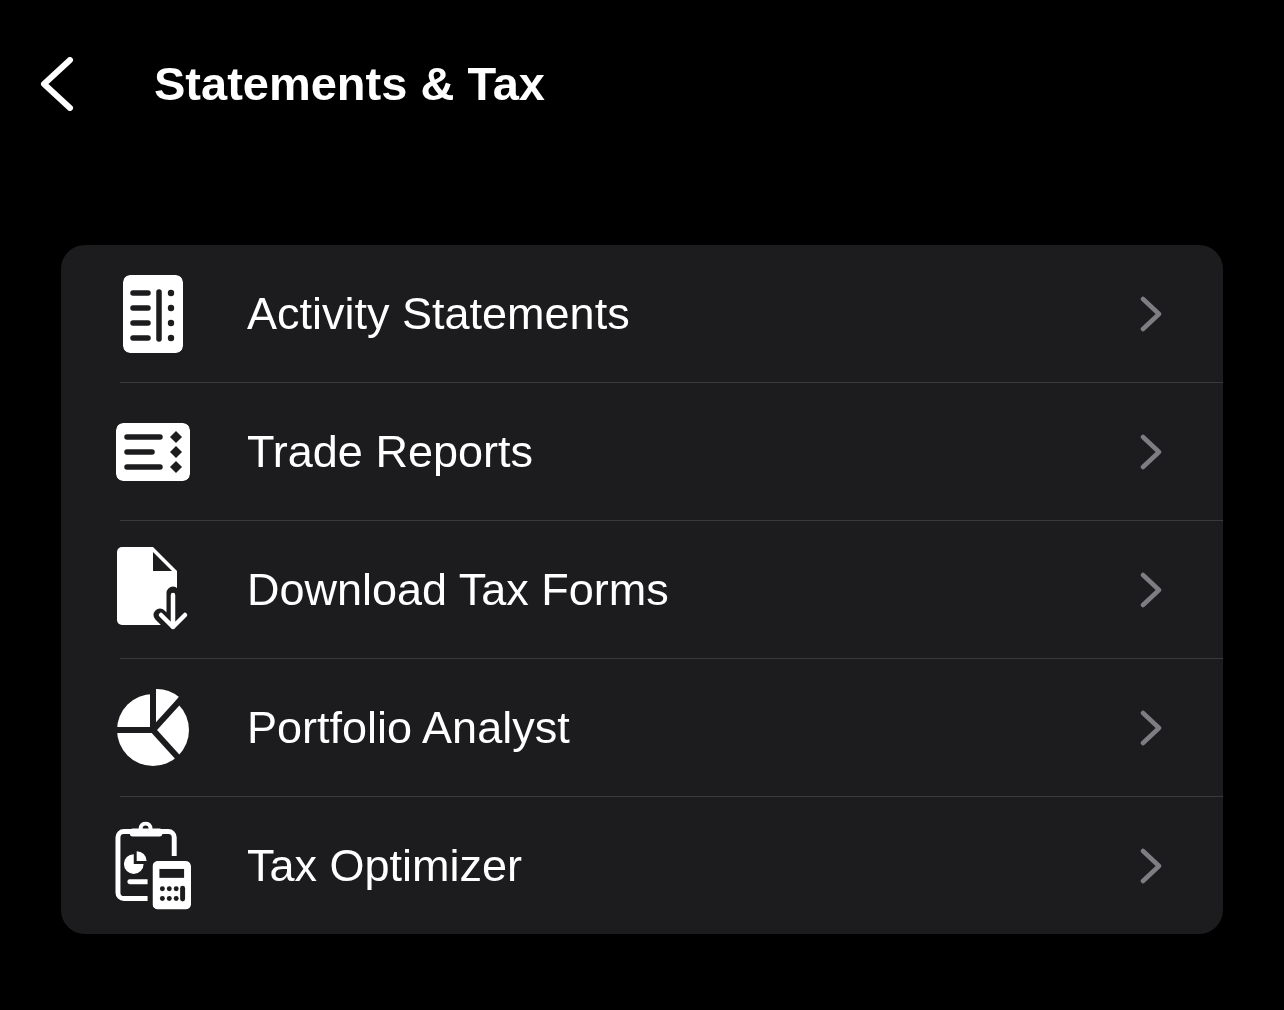 The height and width of the screenshot is (1010, 1284). I want to click on pie-chart-icon, so click(153, 727).